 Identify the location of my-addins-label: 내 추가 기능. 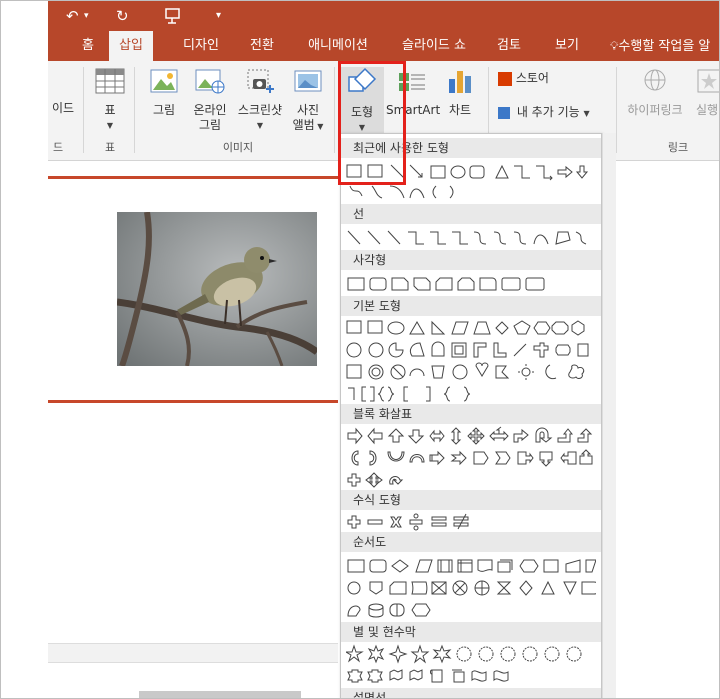
(548, 112).